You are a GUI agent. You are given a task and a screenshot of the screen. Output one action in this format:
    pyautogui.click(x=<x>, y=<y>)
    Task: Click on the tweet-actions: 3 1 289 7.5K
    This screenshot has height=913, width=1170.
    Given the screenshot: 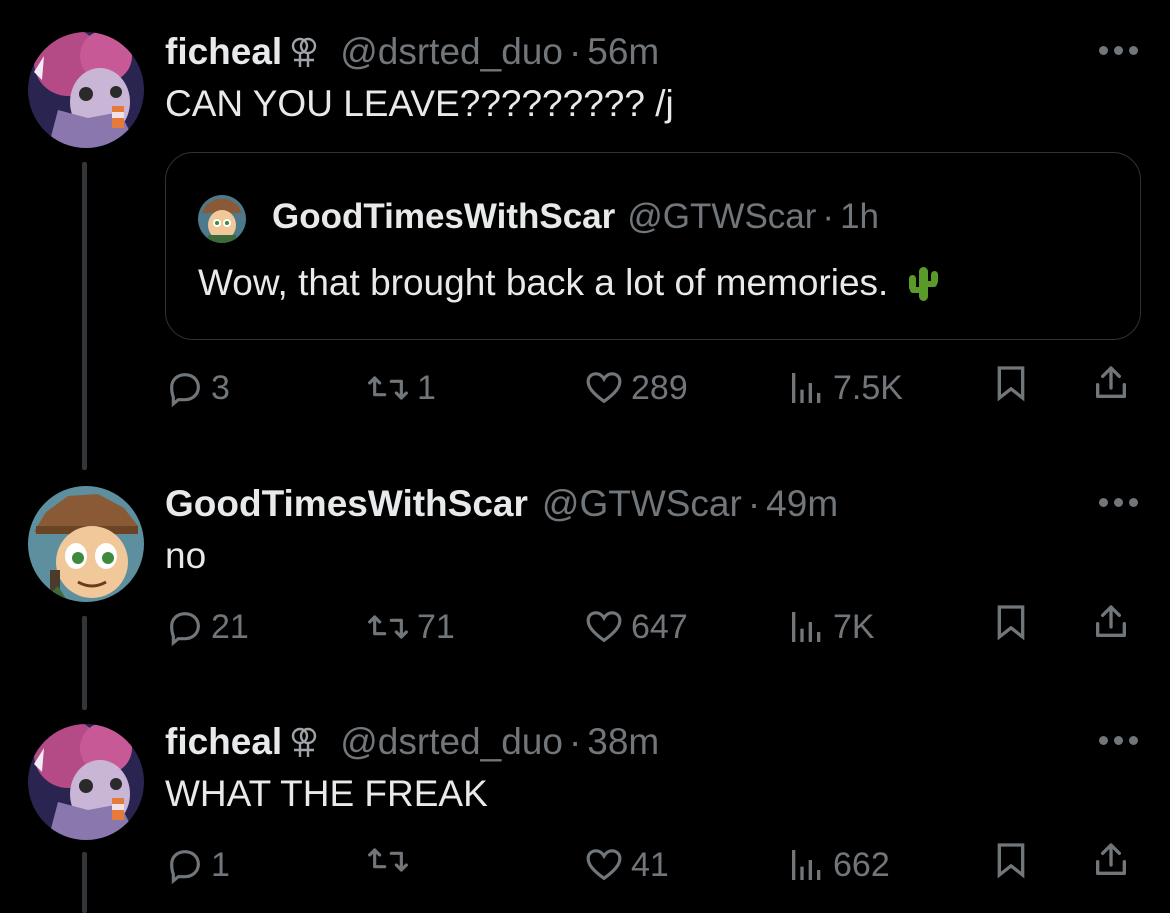 What is the action you would take?
    pyautogui.click(x=650, y=388)
    